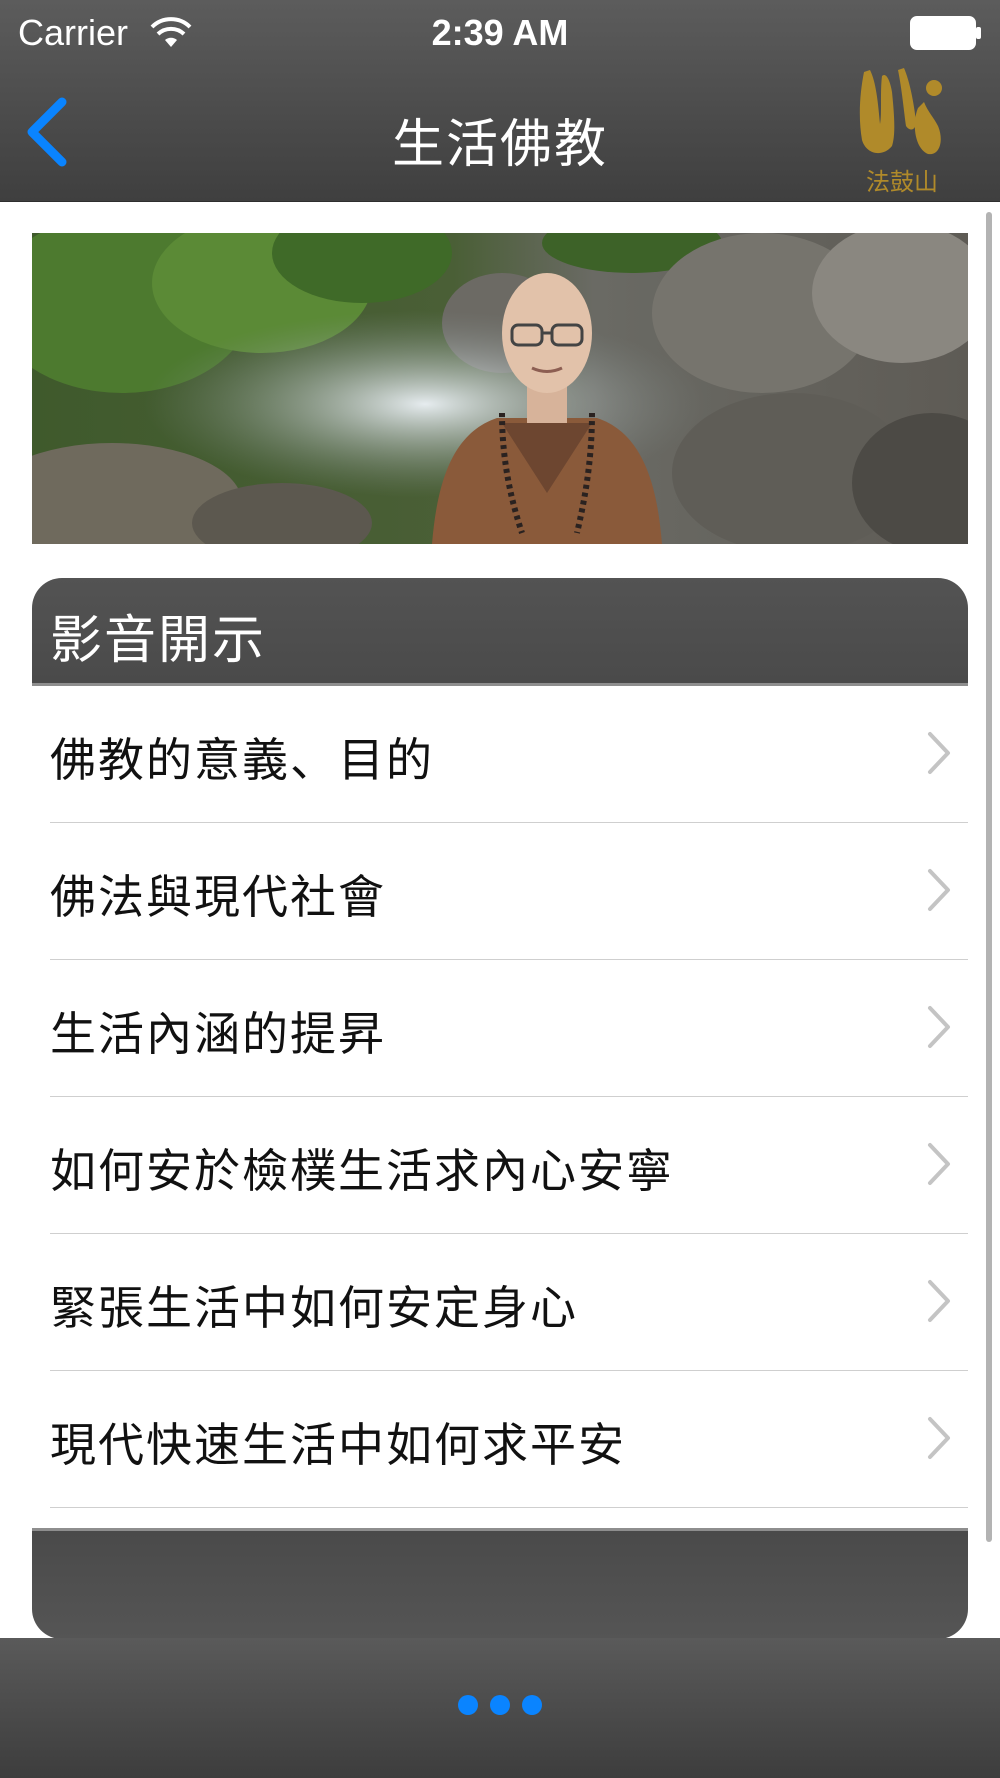 The width and height of the screenshot is (1000, 1778). Describe the element at coordinates (218, 897) in the screenshot. I see `list-item-label: 佛法與現代社會` at that location.